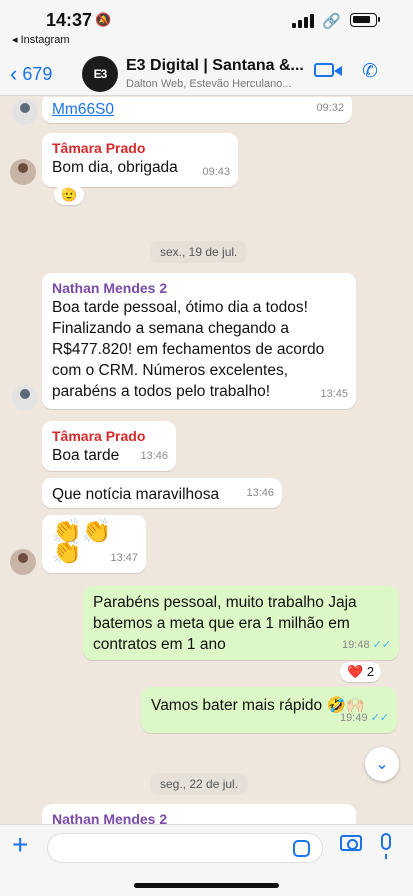 The height and width of the screenshot is (896, 413). What do you see at coordinates (199, 252) in the screenshot?
I see `date-separator: sex., 19 de jul.` at bounding box center [199, 252].